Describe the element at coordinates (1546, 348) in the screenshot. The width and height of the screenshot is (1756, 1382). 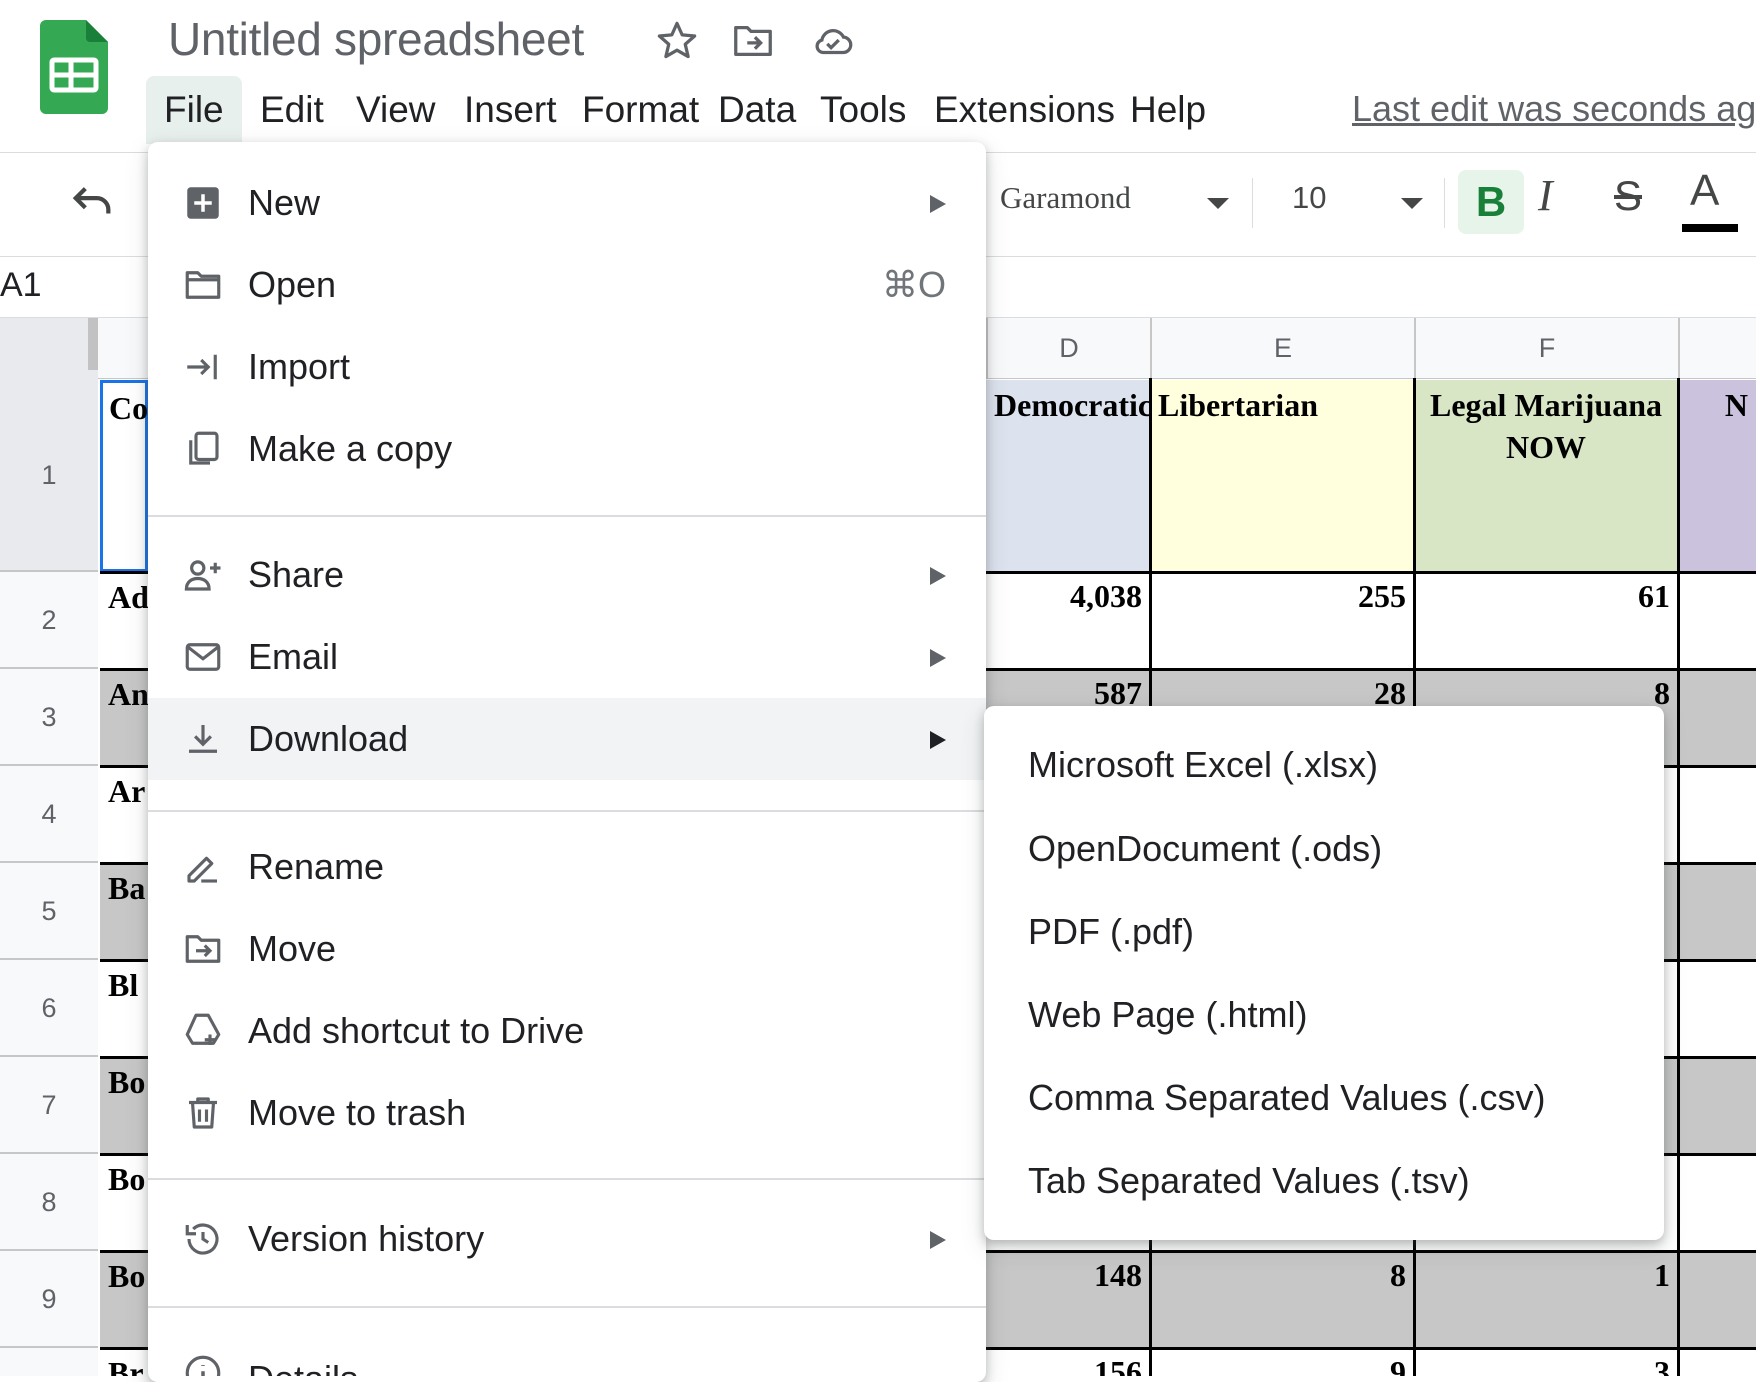
I see `column-header-f: F` at that location.